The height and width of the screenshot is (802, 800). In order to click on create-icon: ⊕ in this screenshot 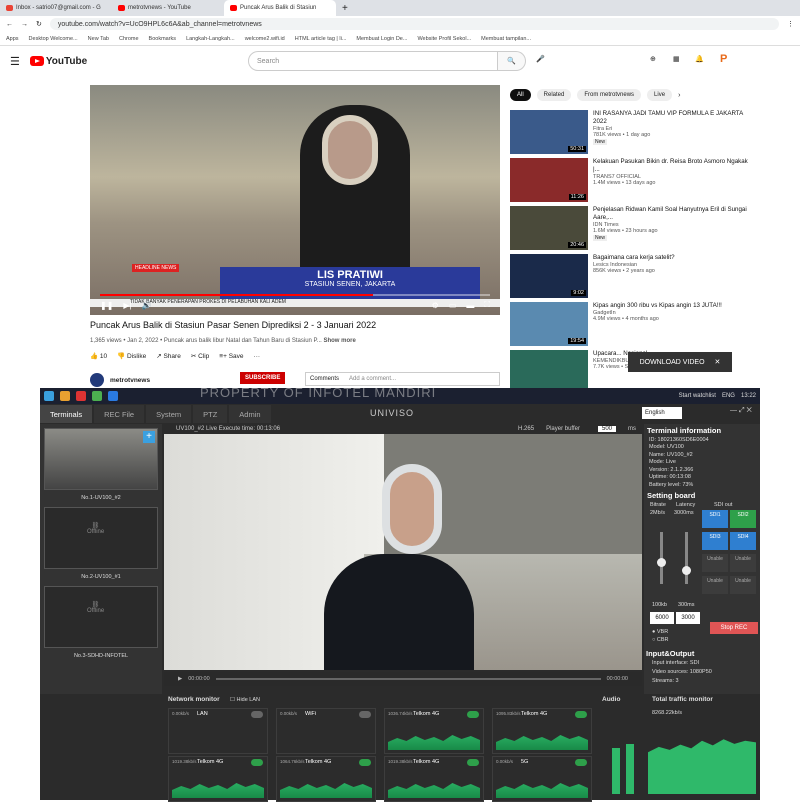, I will do `click(653, 59)`.